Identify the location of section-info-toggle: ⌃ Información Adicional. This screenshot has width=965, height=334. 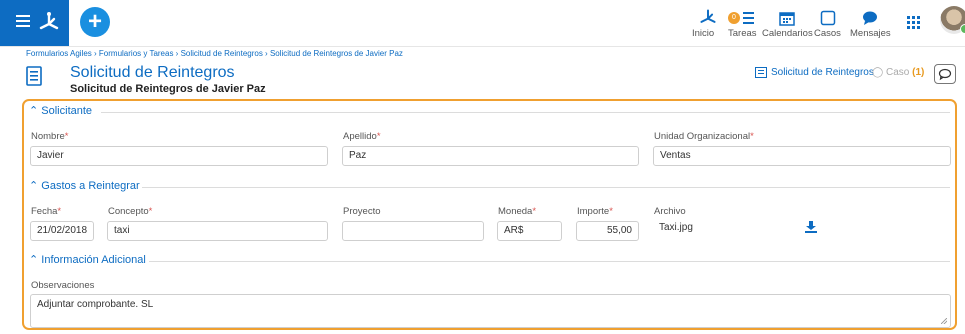
(87, 259).